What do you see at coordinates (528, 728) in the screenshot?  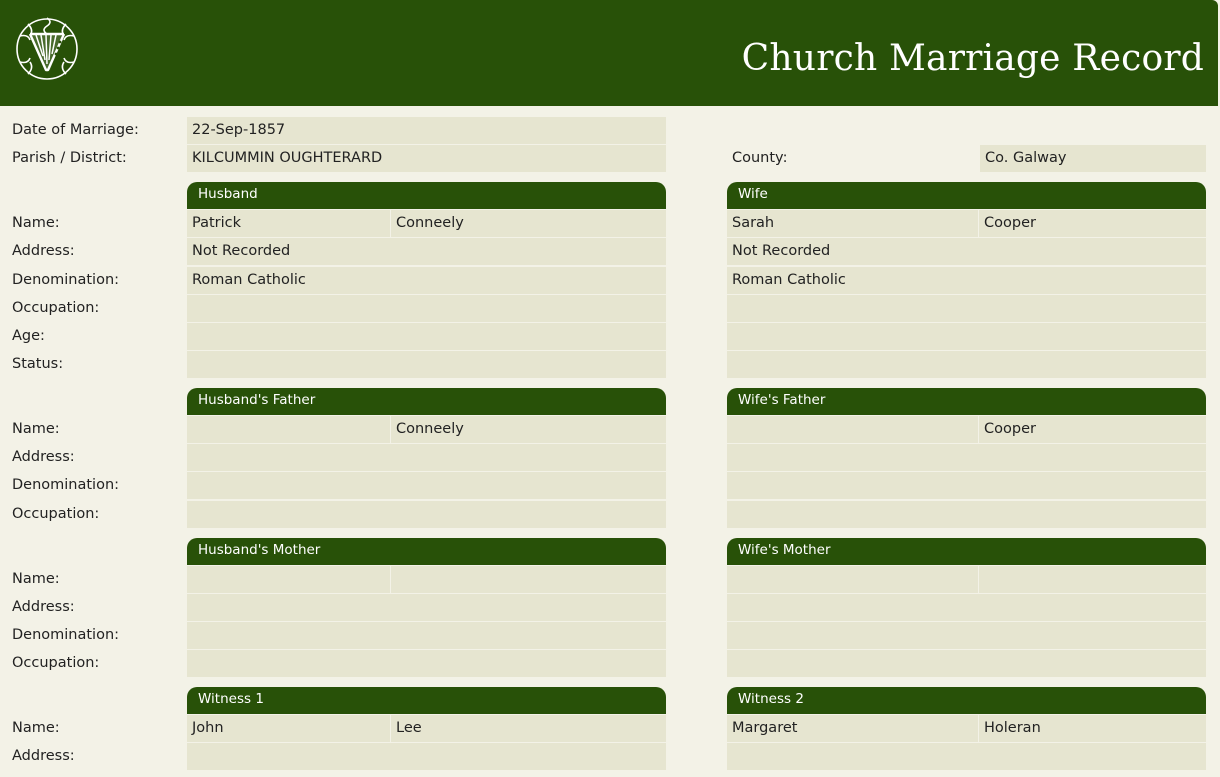 I see `witness-1-surname: Lee` at bounding box center [528, 728].